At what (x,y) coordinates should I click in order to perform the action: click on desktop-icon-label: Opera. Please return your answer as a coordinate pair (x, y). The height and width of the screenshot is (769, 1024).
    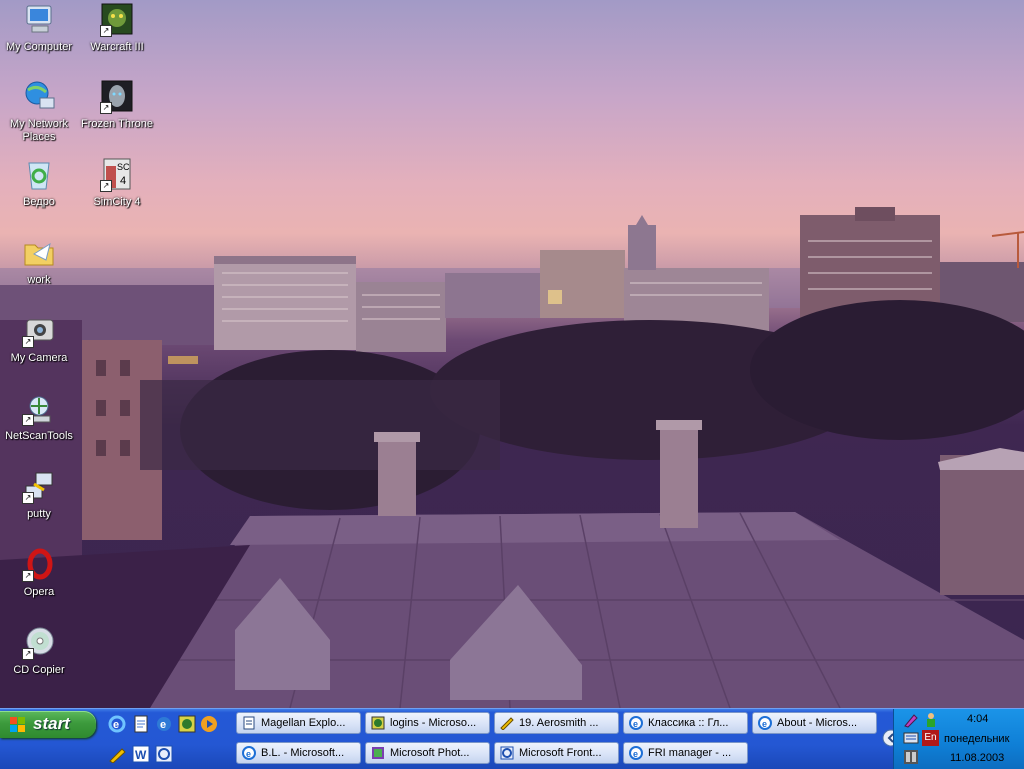
    Looking at the image, I should click on (39, 592).